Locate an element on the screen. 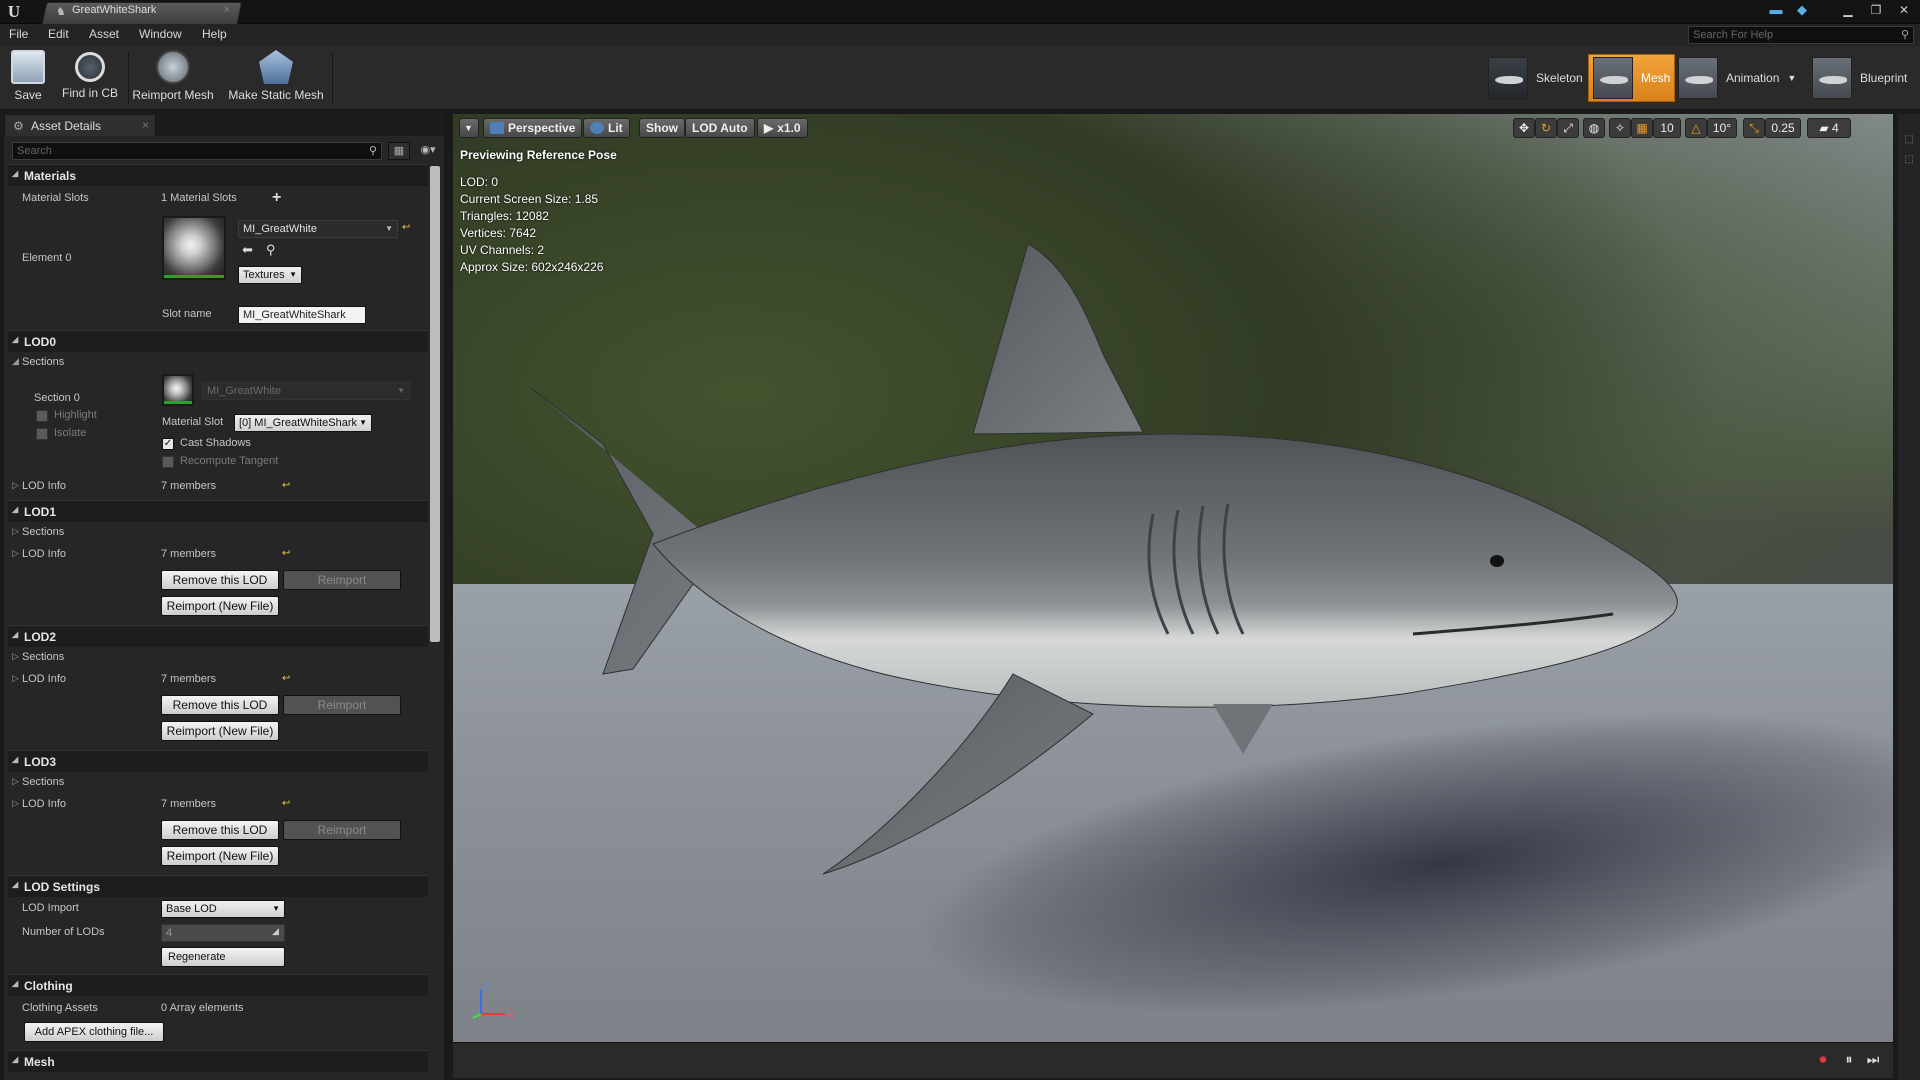 The image size is (1920, 1080). details-search-input: Search ⚲ is located at coordinates (197, 151).